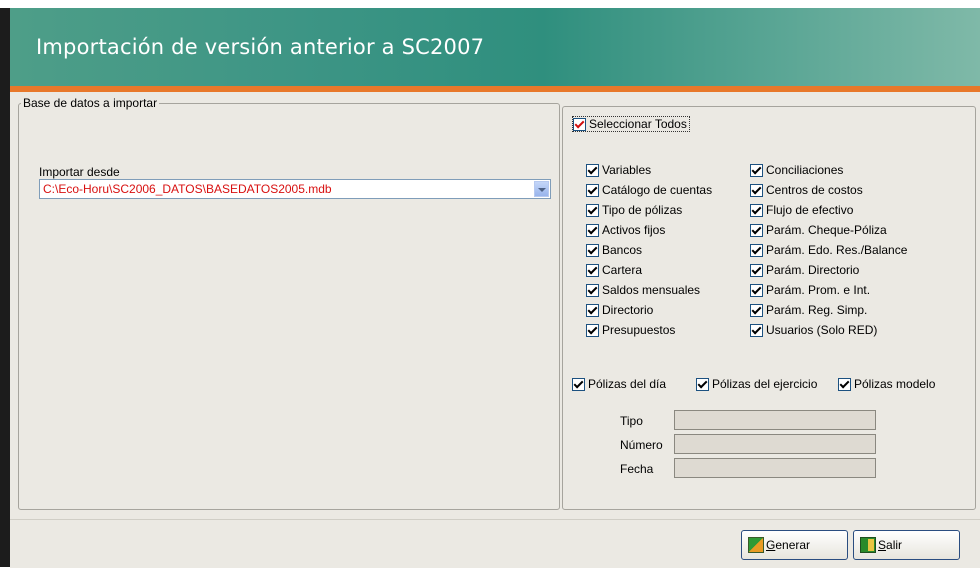 The image size is (980, 568). Describe the element at coordinates (868, 545) in the screenshot. I see `exit-door-icon` at that location.